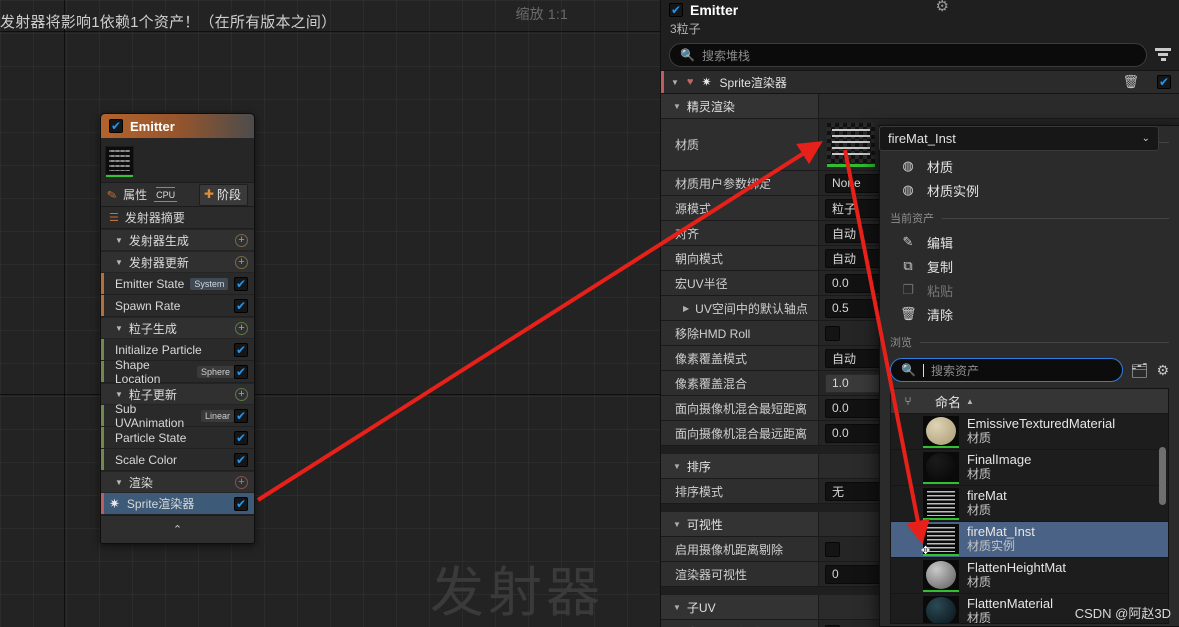 Image resolution: width=1179 pixels, height=627 pixels. What do you see at coordinates (740, 607) in the screenshot?
I see `property-label-cell: ▼ 子UV` at bounding box center [740, 607].